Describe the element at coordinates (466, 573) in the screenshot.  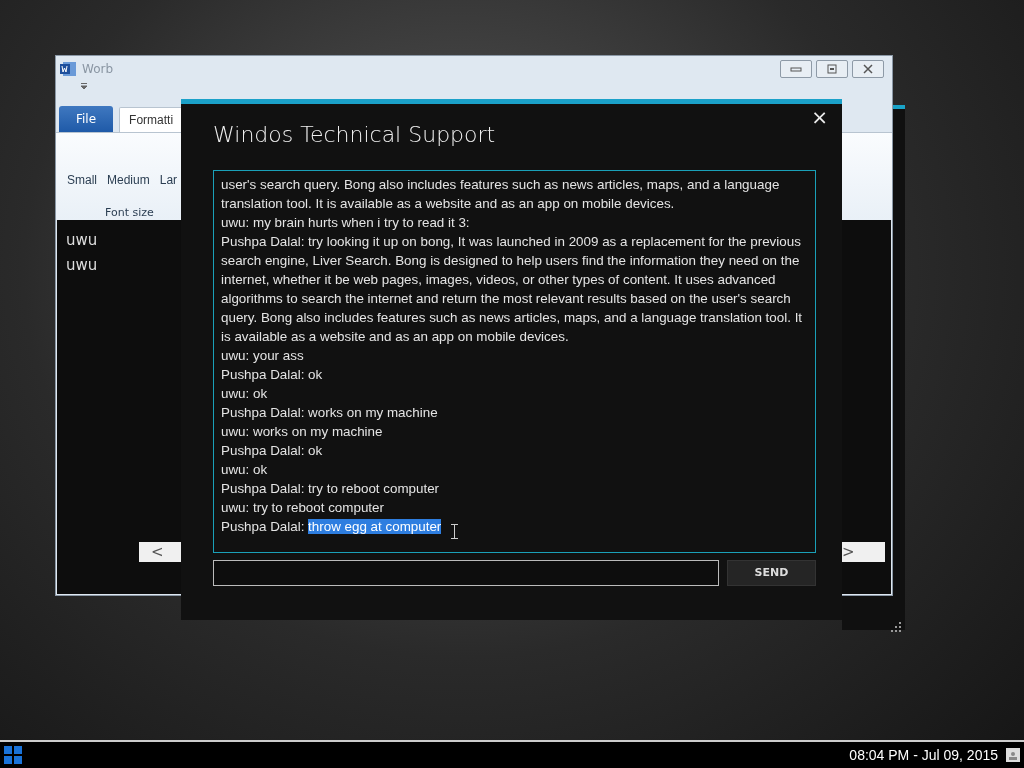
I see `message-input` at that location.